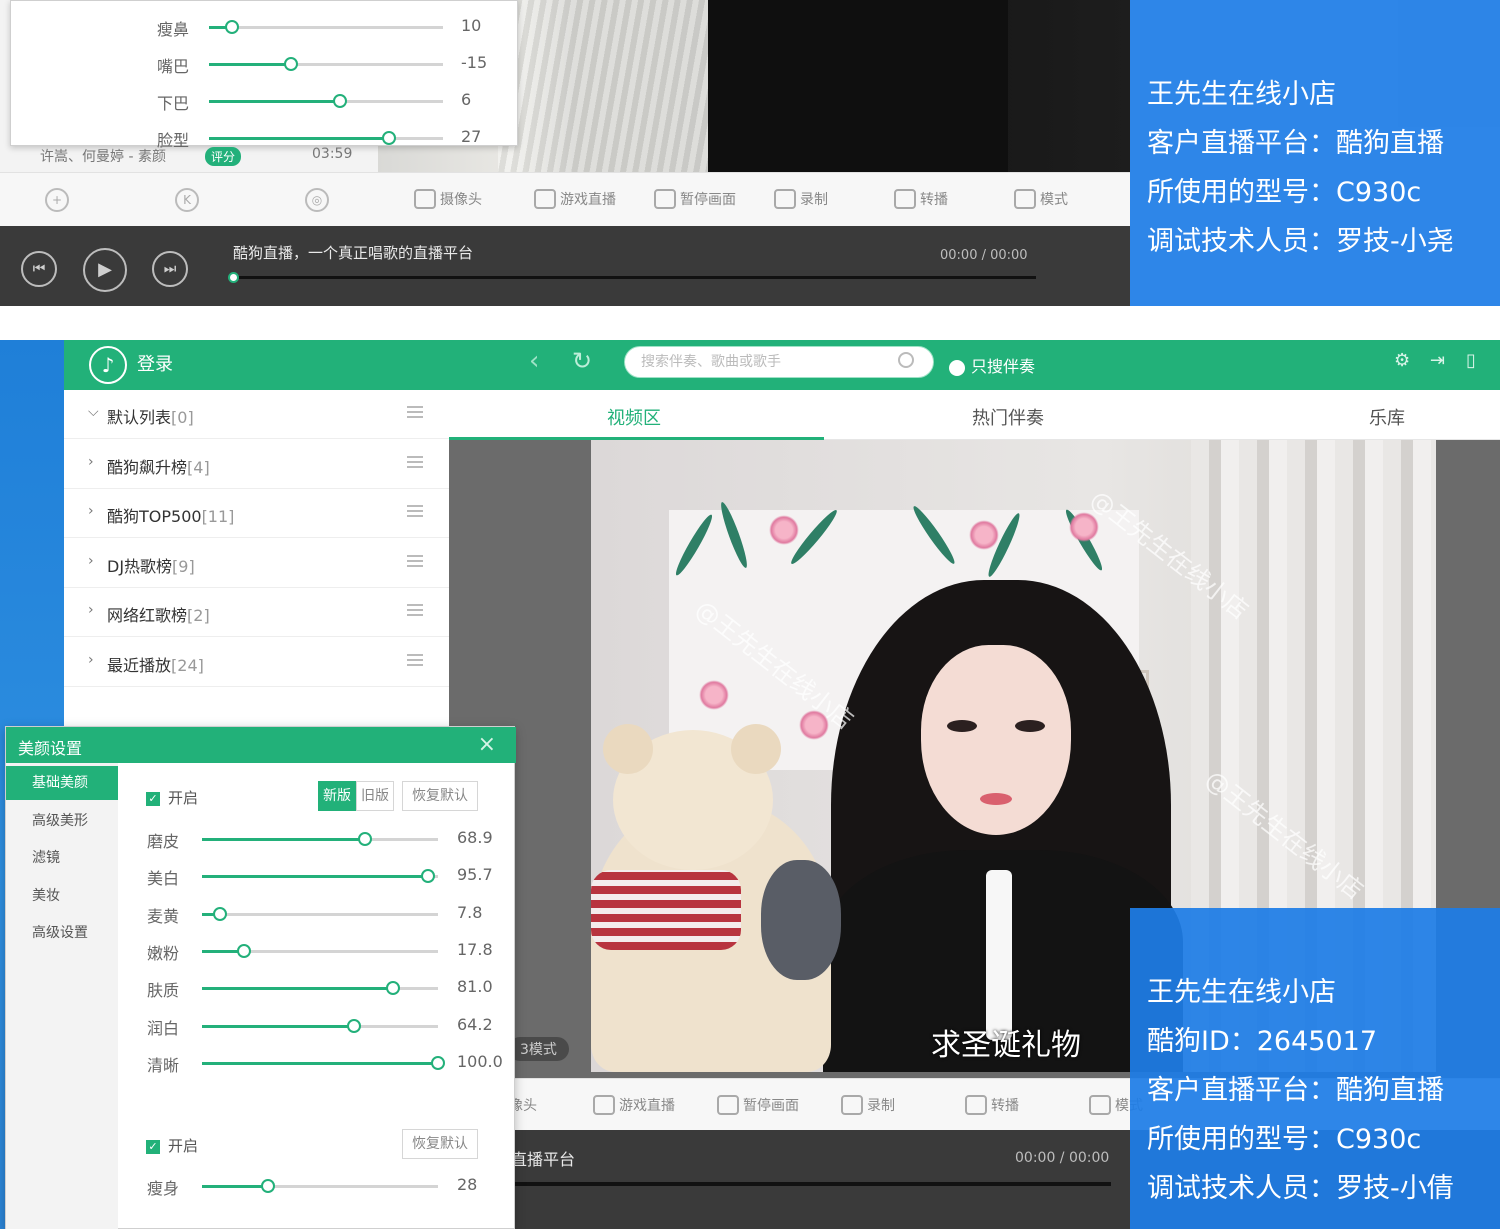 This screenshot has height=1229, width=1500. Describe the element at coordinates (1062, 1158) in the screenshot. I see `player-time: 00:00 / 00:00` at that location.